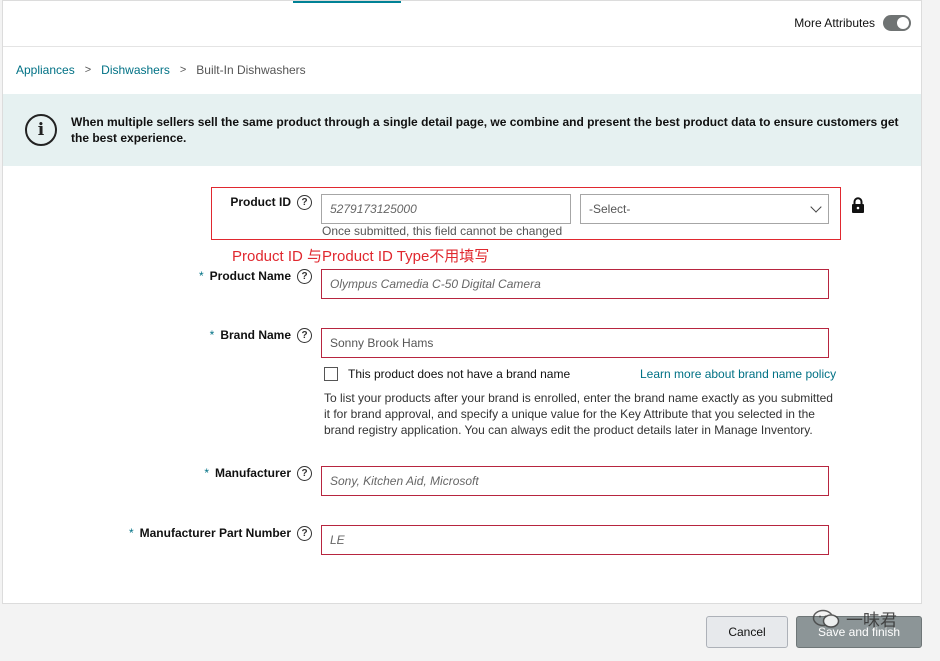  I want to click on manufacturer-part-number-label: * Manufacturer Part Number, so click(209, 533).